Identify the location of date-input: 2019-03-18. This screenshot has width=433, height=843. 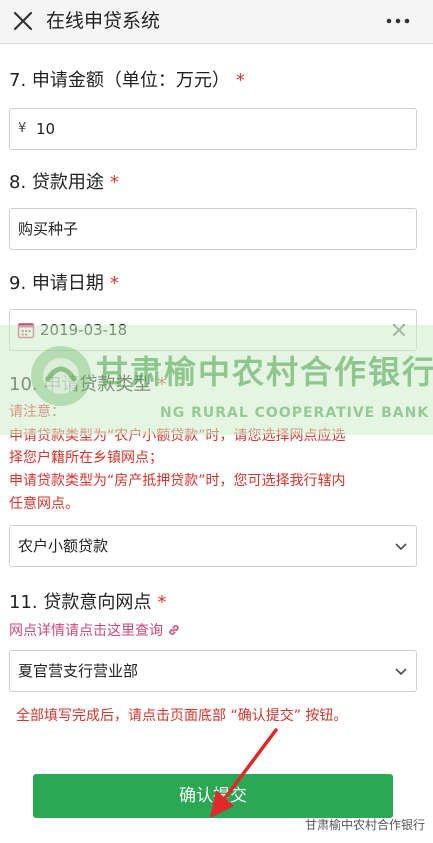
(213, 330).